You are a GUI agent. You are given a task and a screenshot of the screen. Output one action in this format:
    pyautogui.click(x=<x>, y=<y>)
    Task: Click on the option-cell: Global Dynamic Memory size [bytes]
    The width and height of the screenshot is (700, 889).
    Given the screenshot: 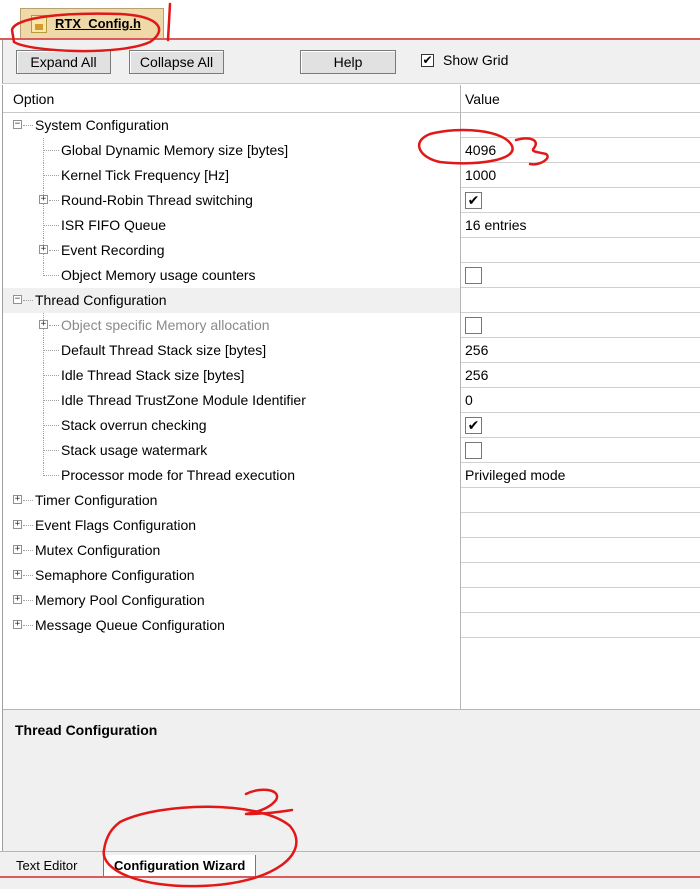 What is the action you would take?
    pyautogui.click(x=231, y=150)
    